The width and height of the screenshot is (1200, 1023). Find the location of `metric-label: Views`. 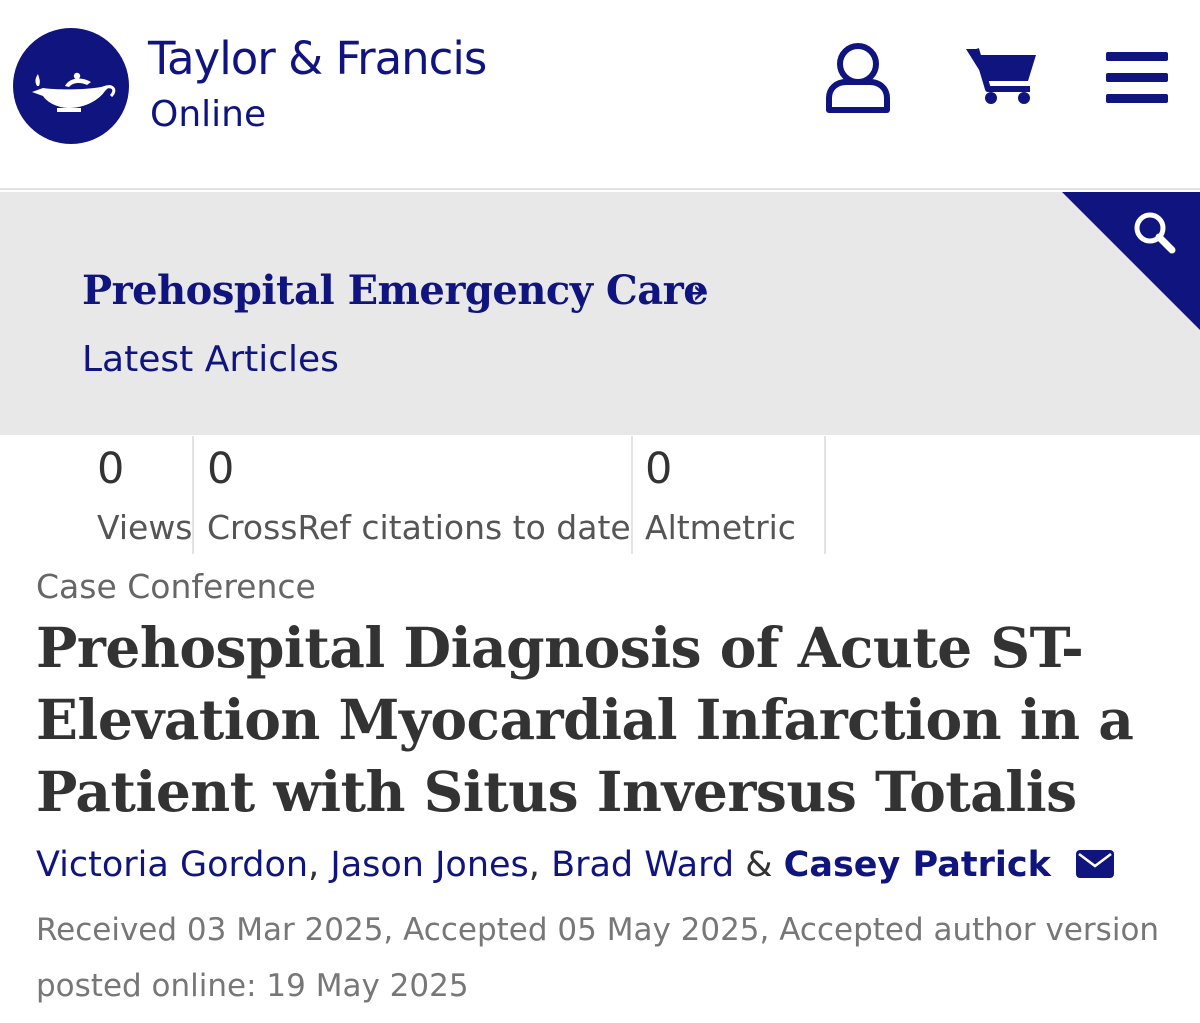

metric-label: Views is located at coordinates (145, 527).